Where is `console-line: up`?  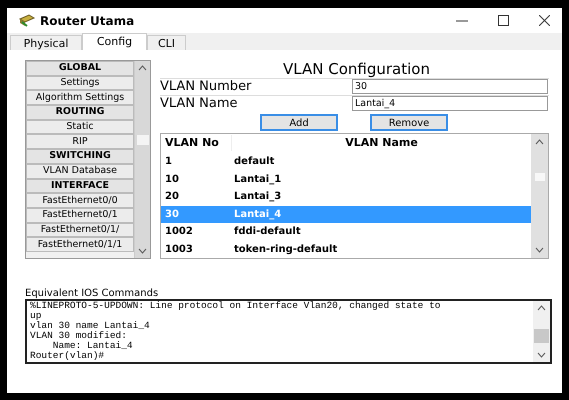
console-line: up is located at coordinates (36, 316).